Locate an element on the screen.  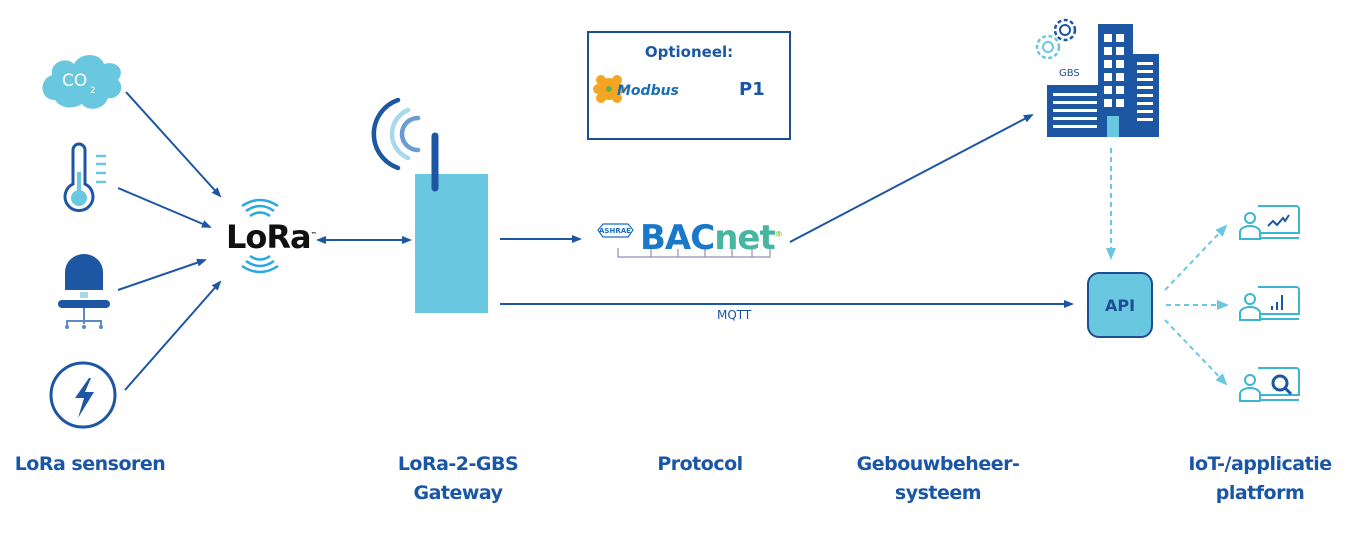
ashrae-text: ASHRAE is located at coordinates (615, 231).